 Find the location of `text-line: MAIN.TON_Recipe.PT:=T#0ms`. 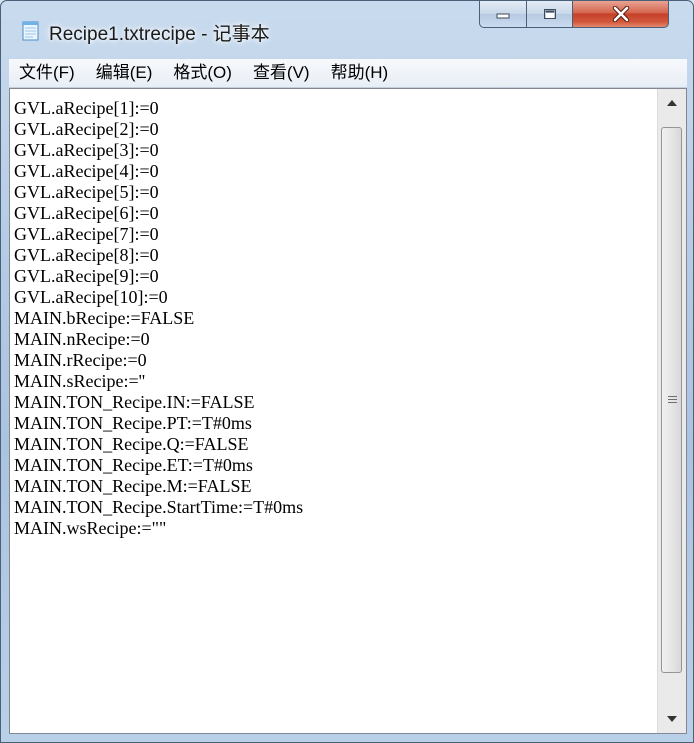

text-line: MAIN.TON_Recipe.PT:=T#0ms is located at coordinates (133, 423).